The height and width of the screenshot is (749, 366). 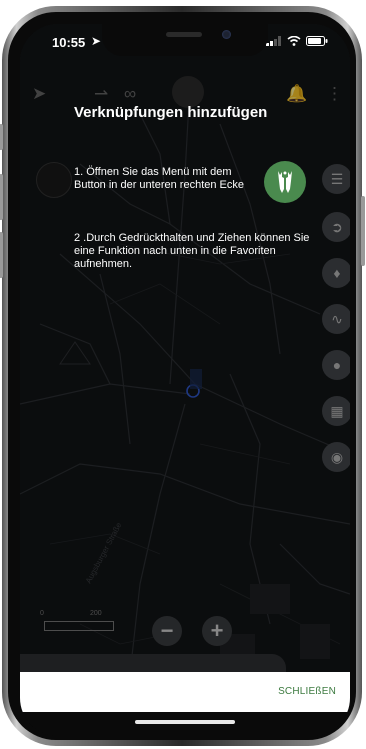 What do you see at coordinates (185, 40) in the screenshot?
I see `notch` at bounding box center [185, 40].